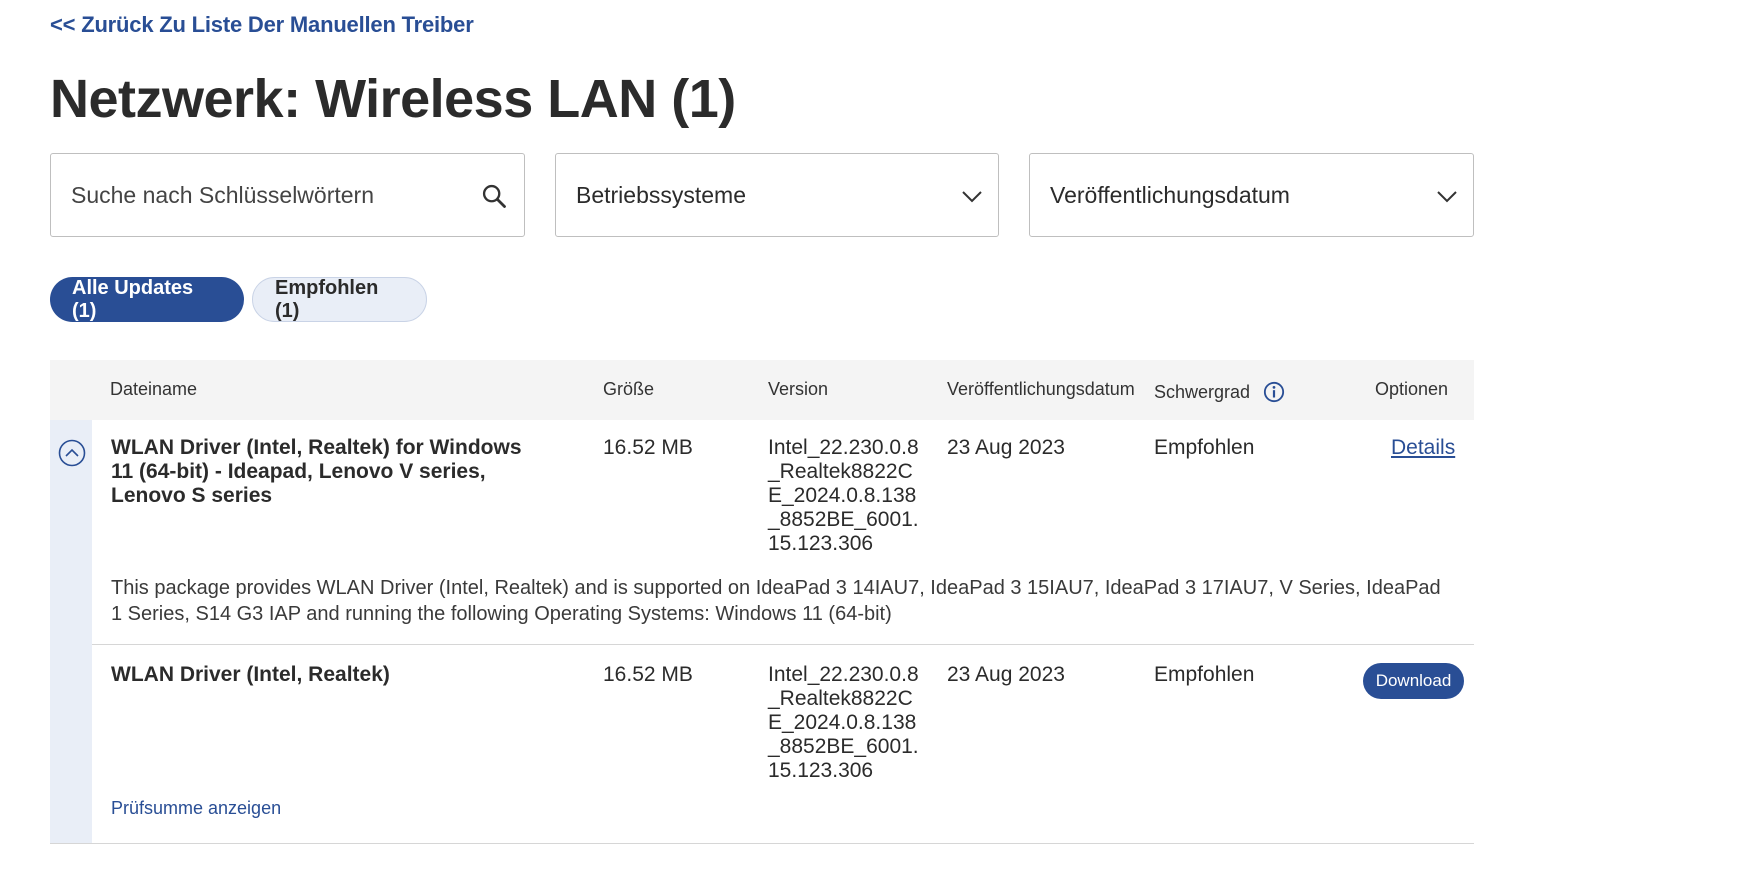  What do you see at coordinates (762, 843) in the screenshot?
I see `table-bottom-divider` at bounding box center [762, 843].